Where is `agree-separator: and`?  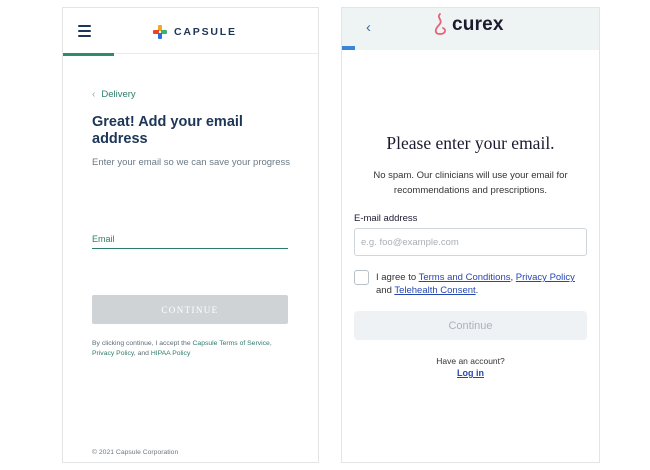 agree-separator: and is located at coordinates (385, 290).